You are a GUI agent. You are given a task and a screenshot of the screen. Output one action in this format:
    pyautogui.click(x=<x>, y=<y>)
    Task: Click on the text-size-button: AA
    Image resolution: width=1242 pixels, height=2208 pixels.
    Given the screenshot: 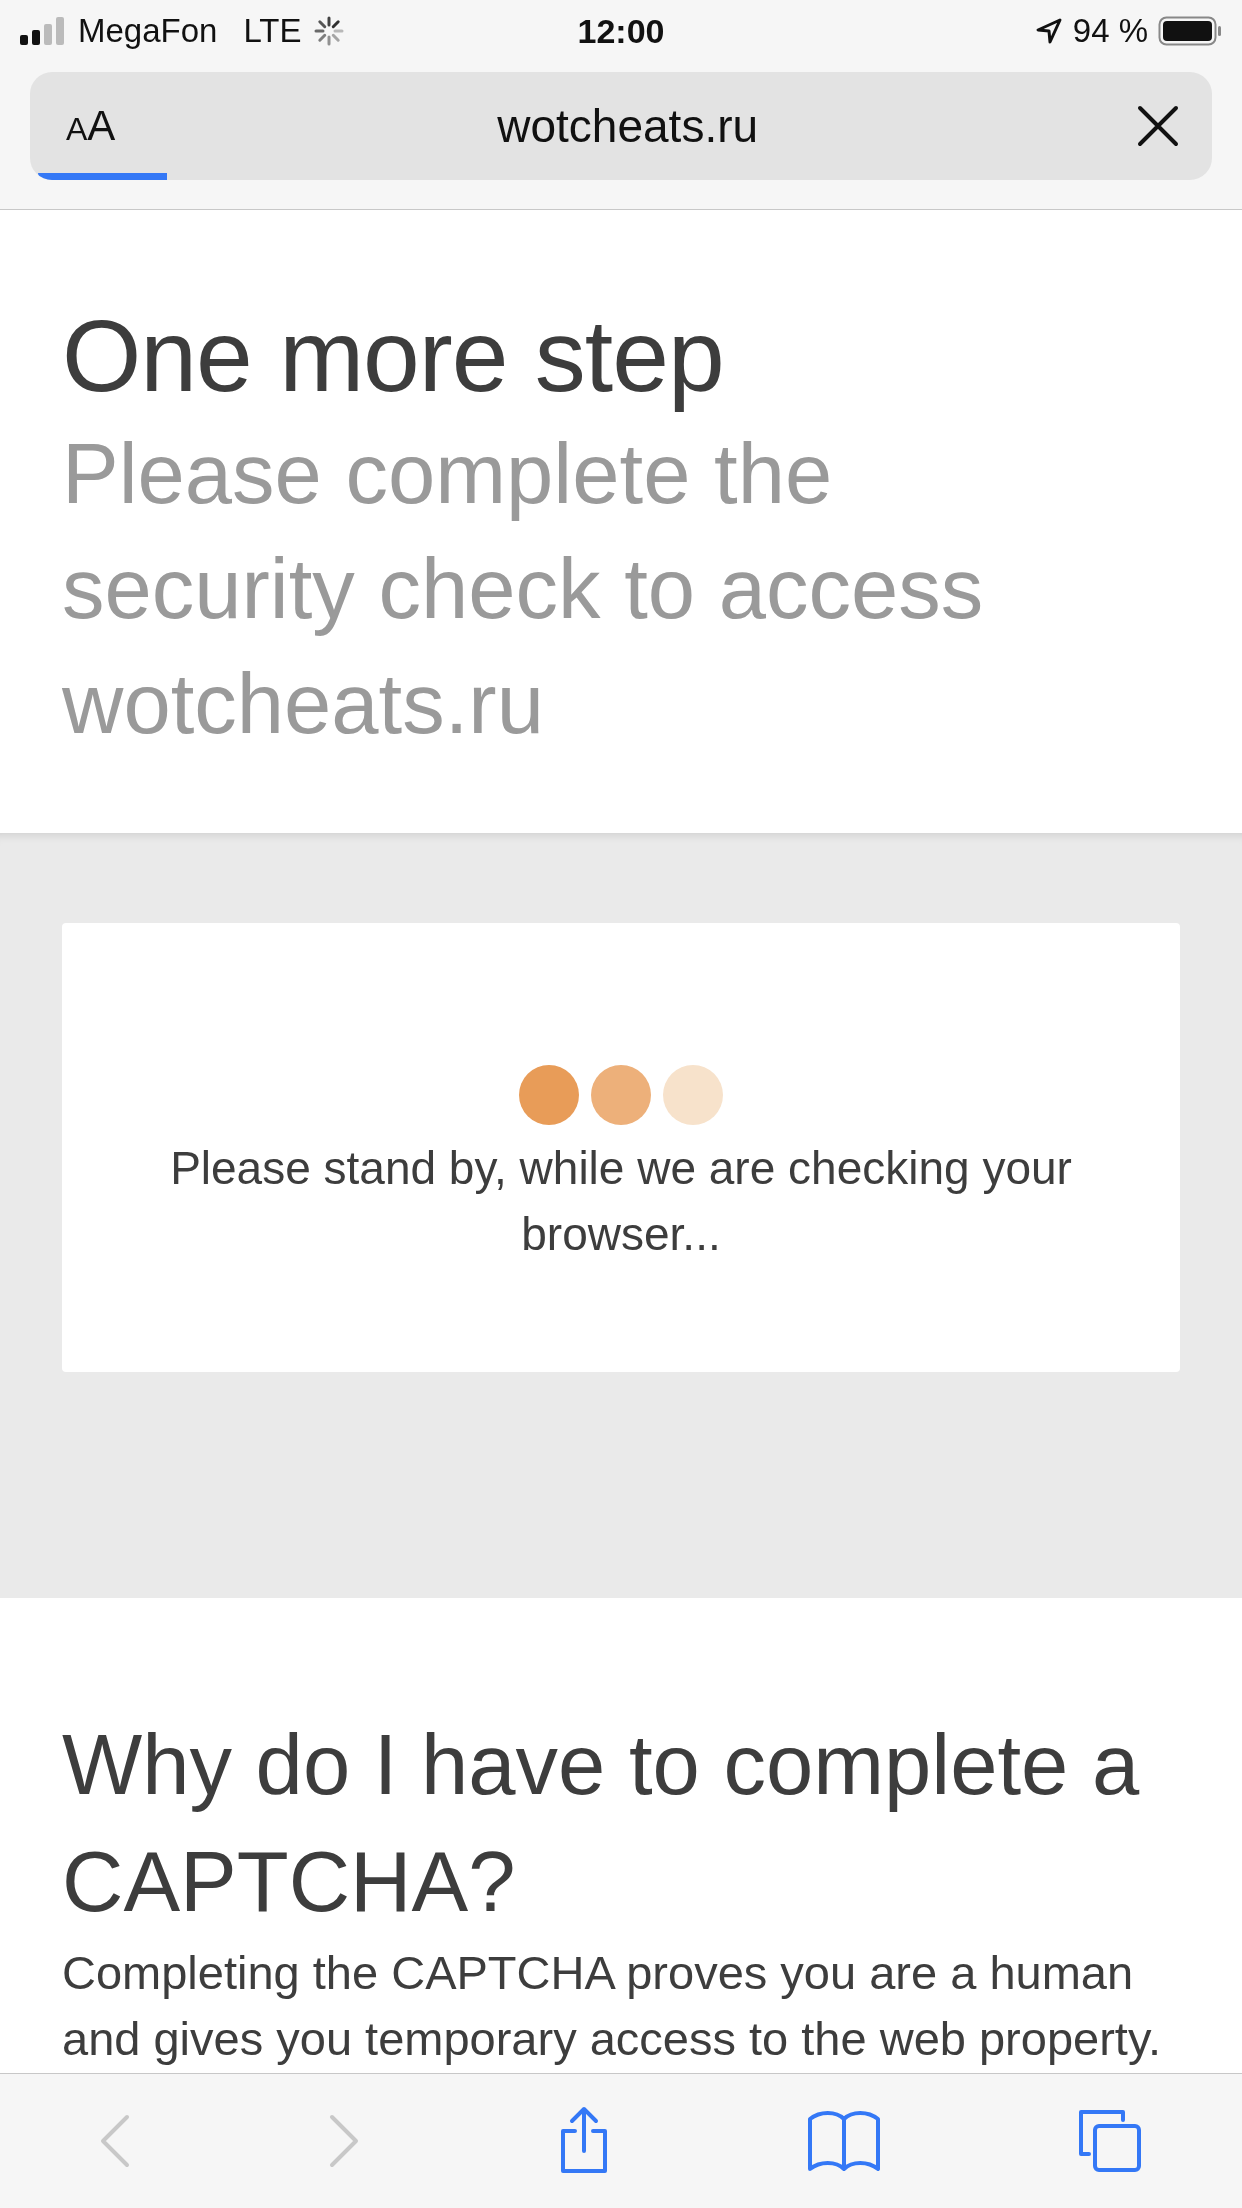 What is the action you would take?
    pyautogui.click(x=91, y=126)
    